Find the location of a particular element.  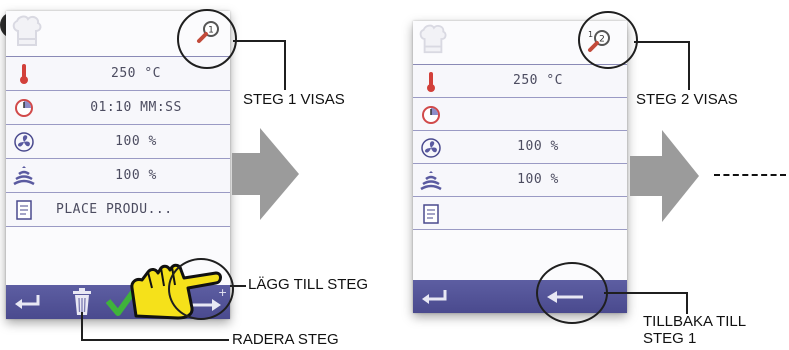

callout-back-to-step1: TILLBAKA TILL STEG 1 is located at coordinates (694, 330).